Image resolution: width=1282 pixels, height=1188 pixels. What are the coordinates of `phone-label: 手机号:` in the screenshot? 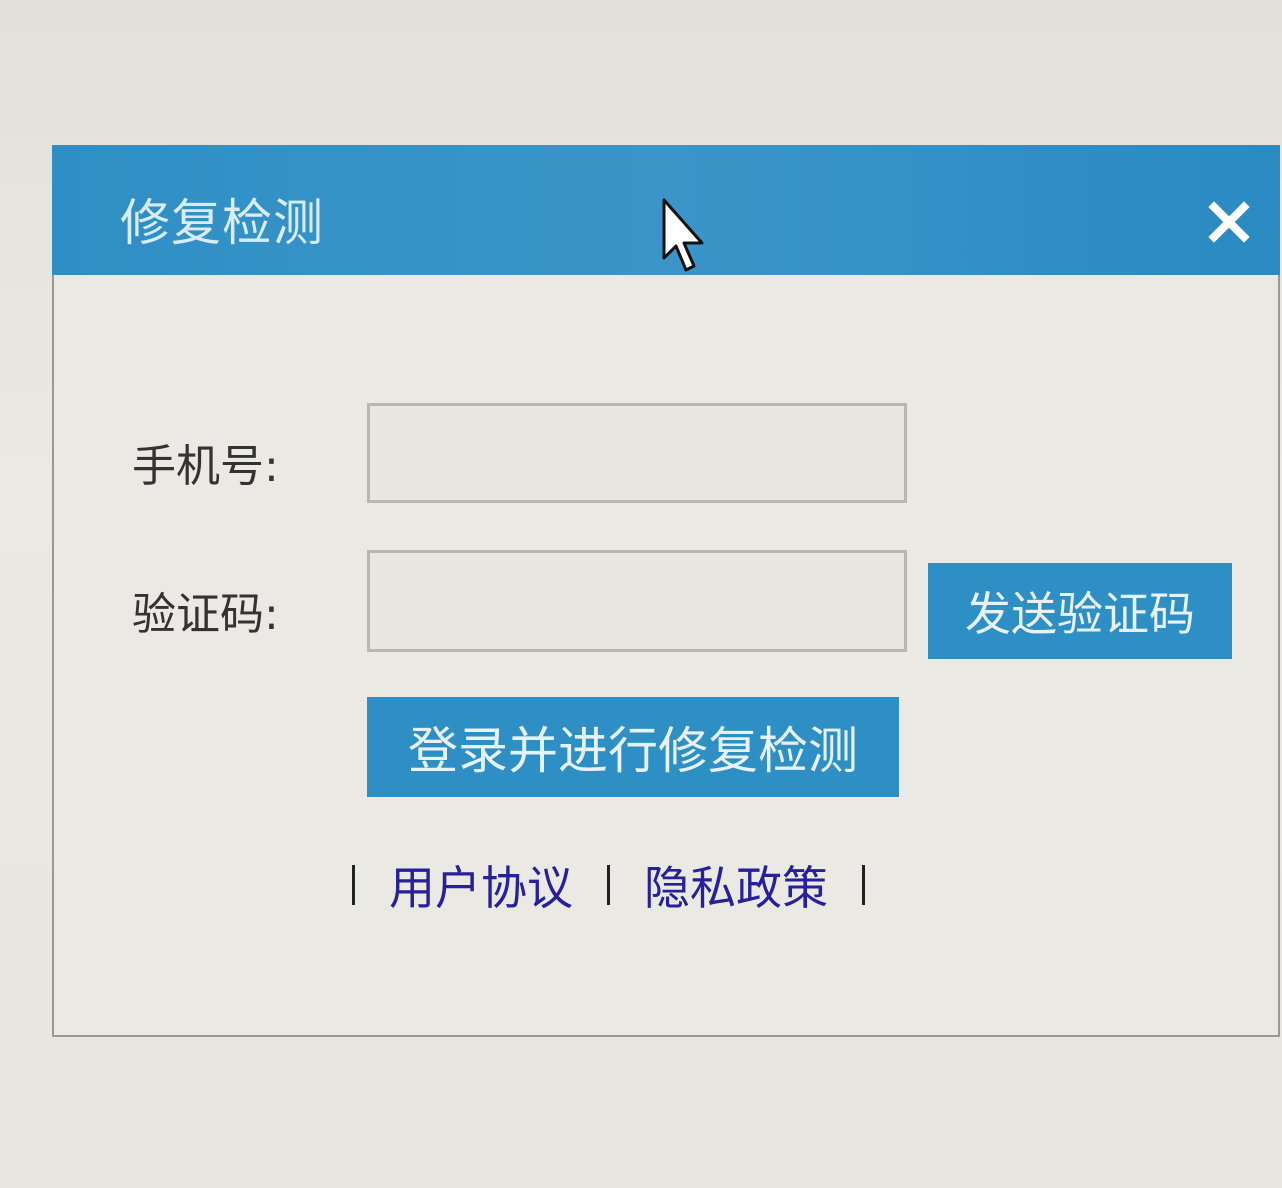 It's located at (205, 466).